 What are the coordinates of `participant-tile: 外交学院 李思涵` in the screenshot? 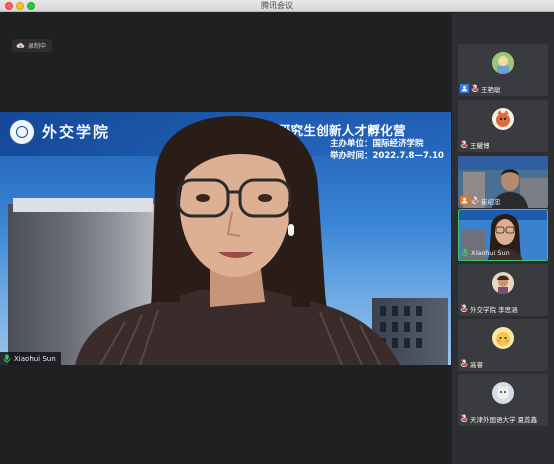 It's located at (503, 290).